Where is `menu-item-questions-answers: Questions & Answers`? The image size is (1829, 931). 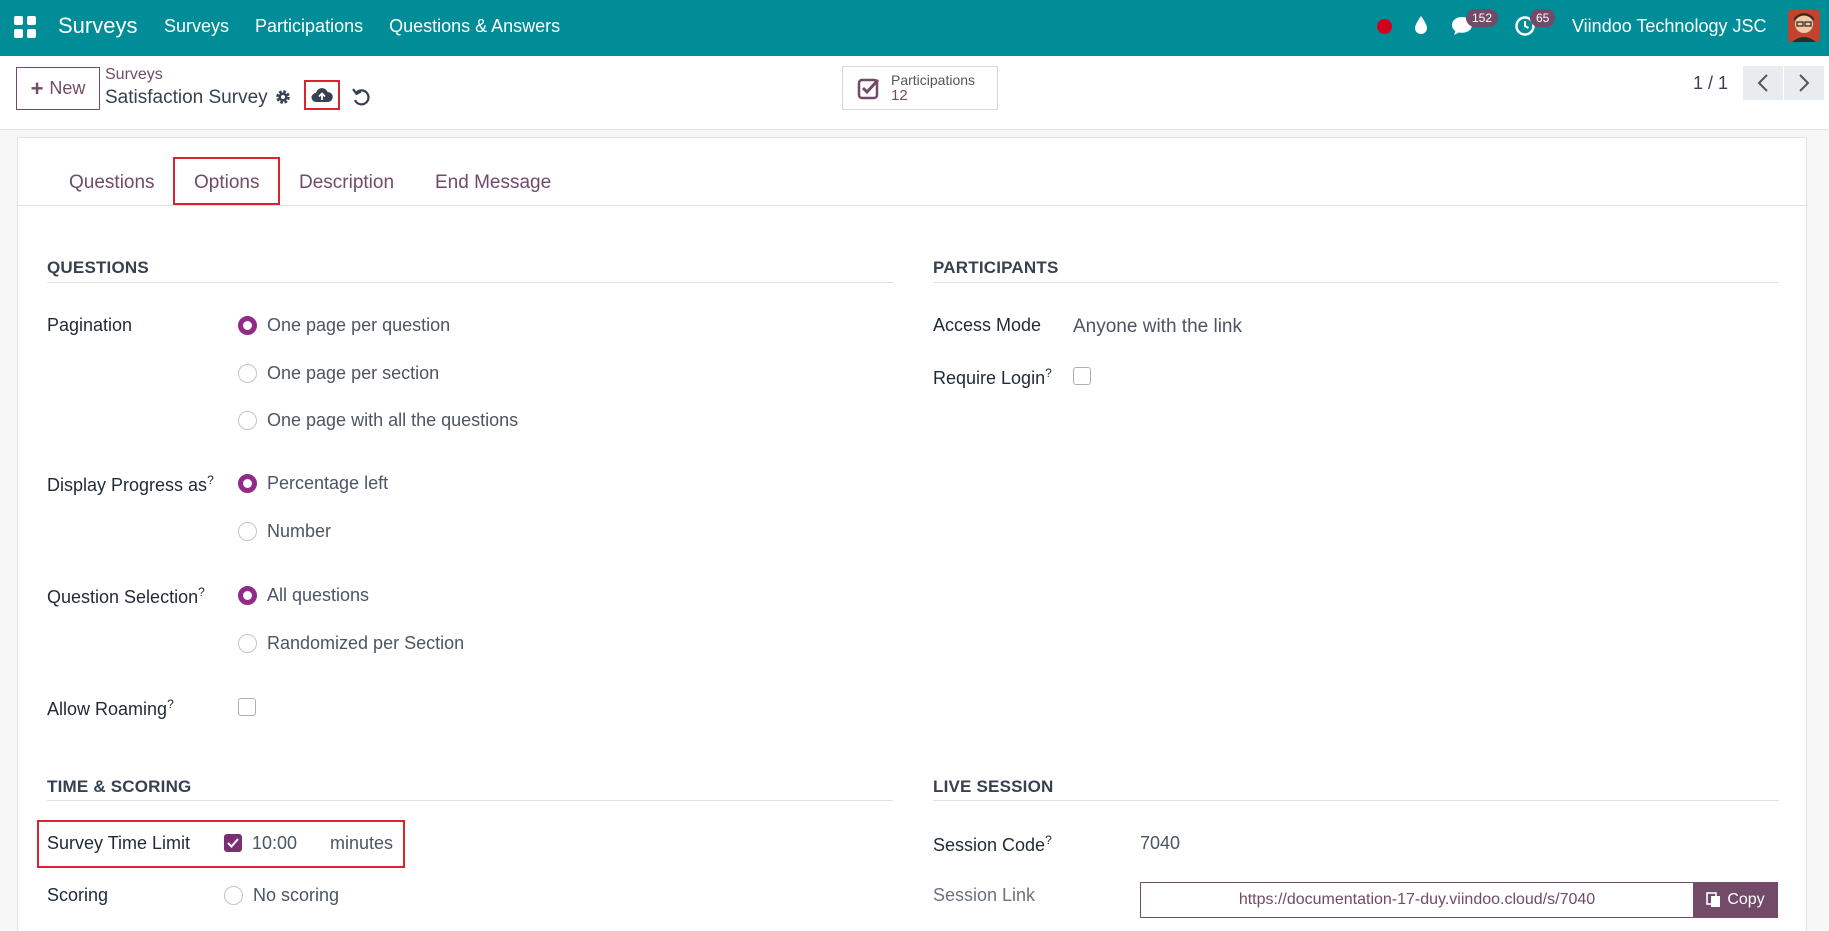 menu-item-questions-answers: Questions & Answers is located at coordinates (474, 26).